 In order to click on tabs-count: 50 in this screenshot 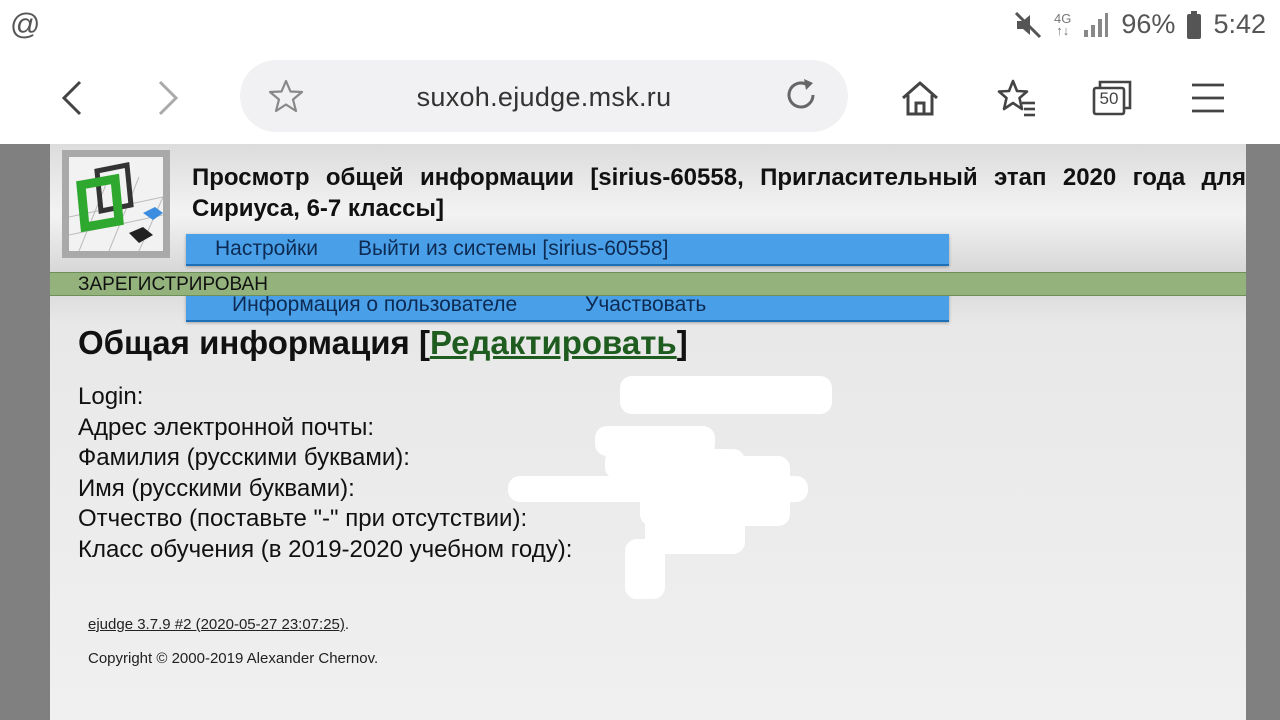, I will do `click(1109, 98)`.